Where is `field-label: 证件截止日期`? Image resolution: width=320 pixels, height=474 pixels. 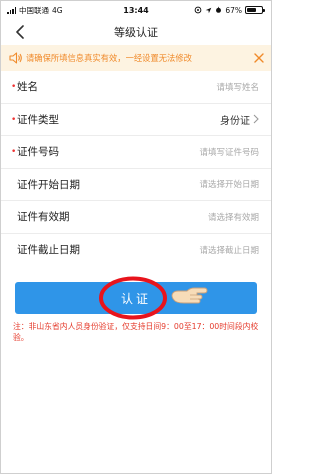 field-label: 证件截止日期 is located at coordinates (48, 250).